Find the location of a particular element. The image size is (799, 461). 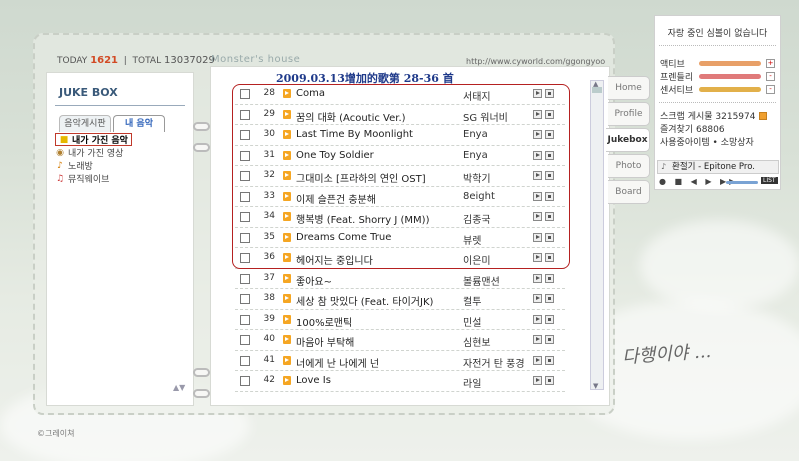

scroll-down-icon: ▼ is located at coordinates (595, 386).